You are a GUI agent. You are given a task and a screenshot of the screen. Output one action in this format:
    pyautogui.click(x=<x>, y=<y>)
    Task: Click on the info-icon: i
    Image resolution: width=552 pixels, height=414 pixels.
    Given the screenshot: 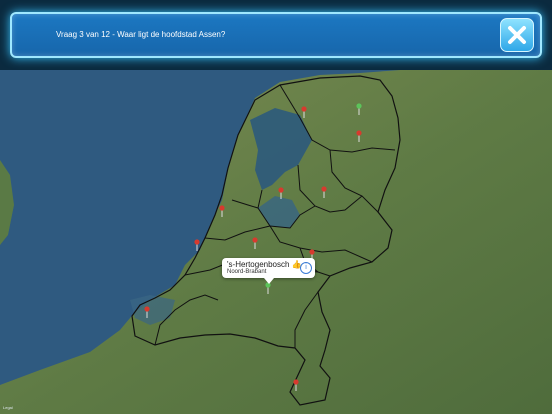 What is the action you would take?
    pyautogui.click(x=306, y=268)
    